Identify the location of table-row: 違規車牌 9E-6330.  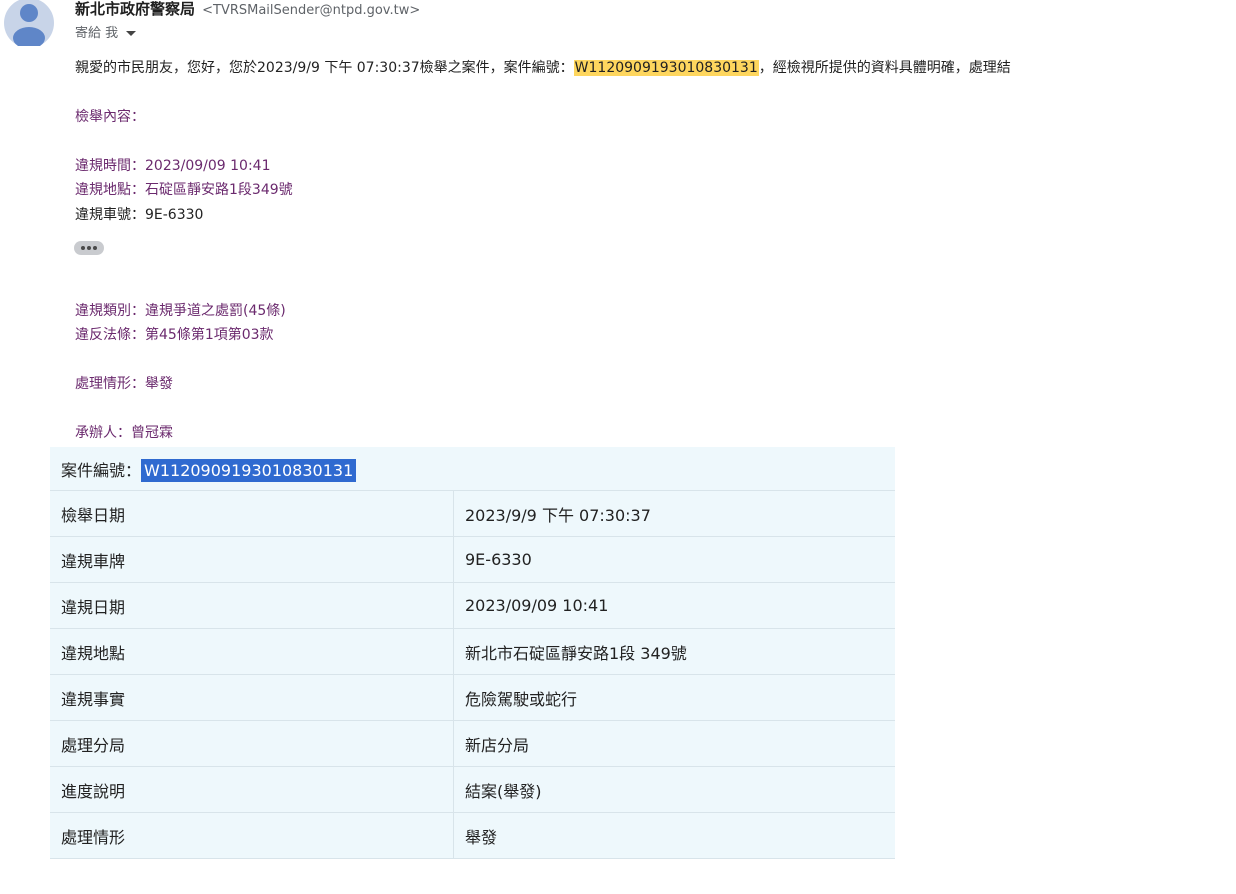
(472, 559).